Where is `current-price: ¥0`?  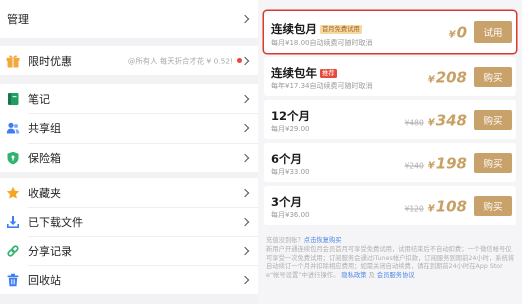 current-price: ¥0 is located at coordinates (458, 32).